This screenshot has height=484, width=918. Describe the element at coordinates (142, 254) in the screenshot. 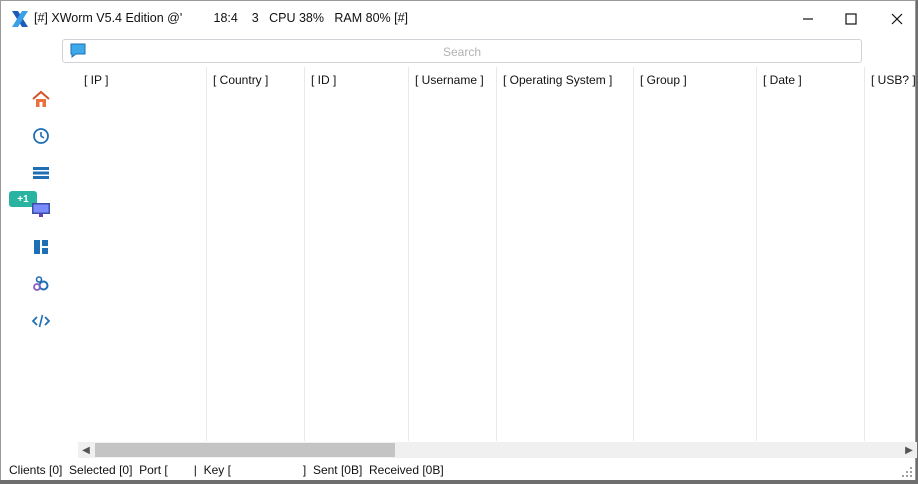

I see `column-ip: [ IP ]` at that location.